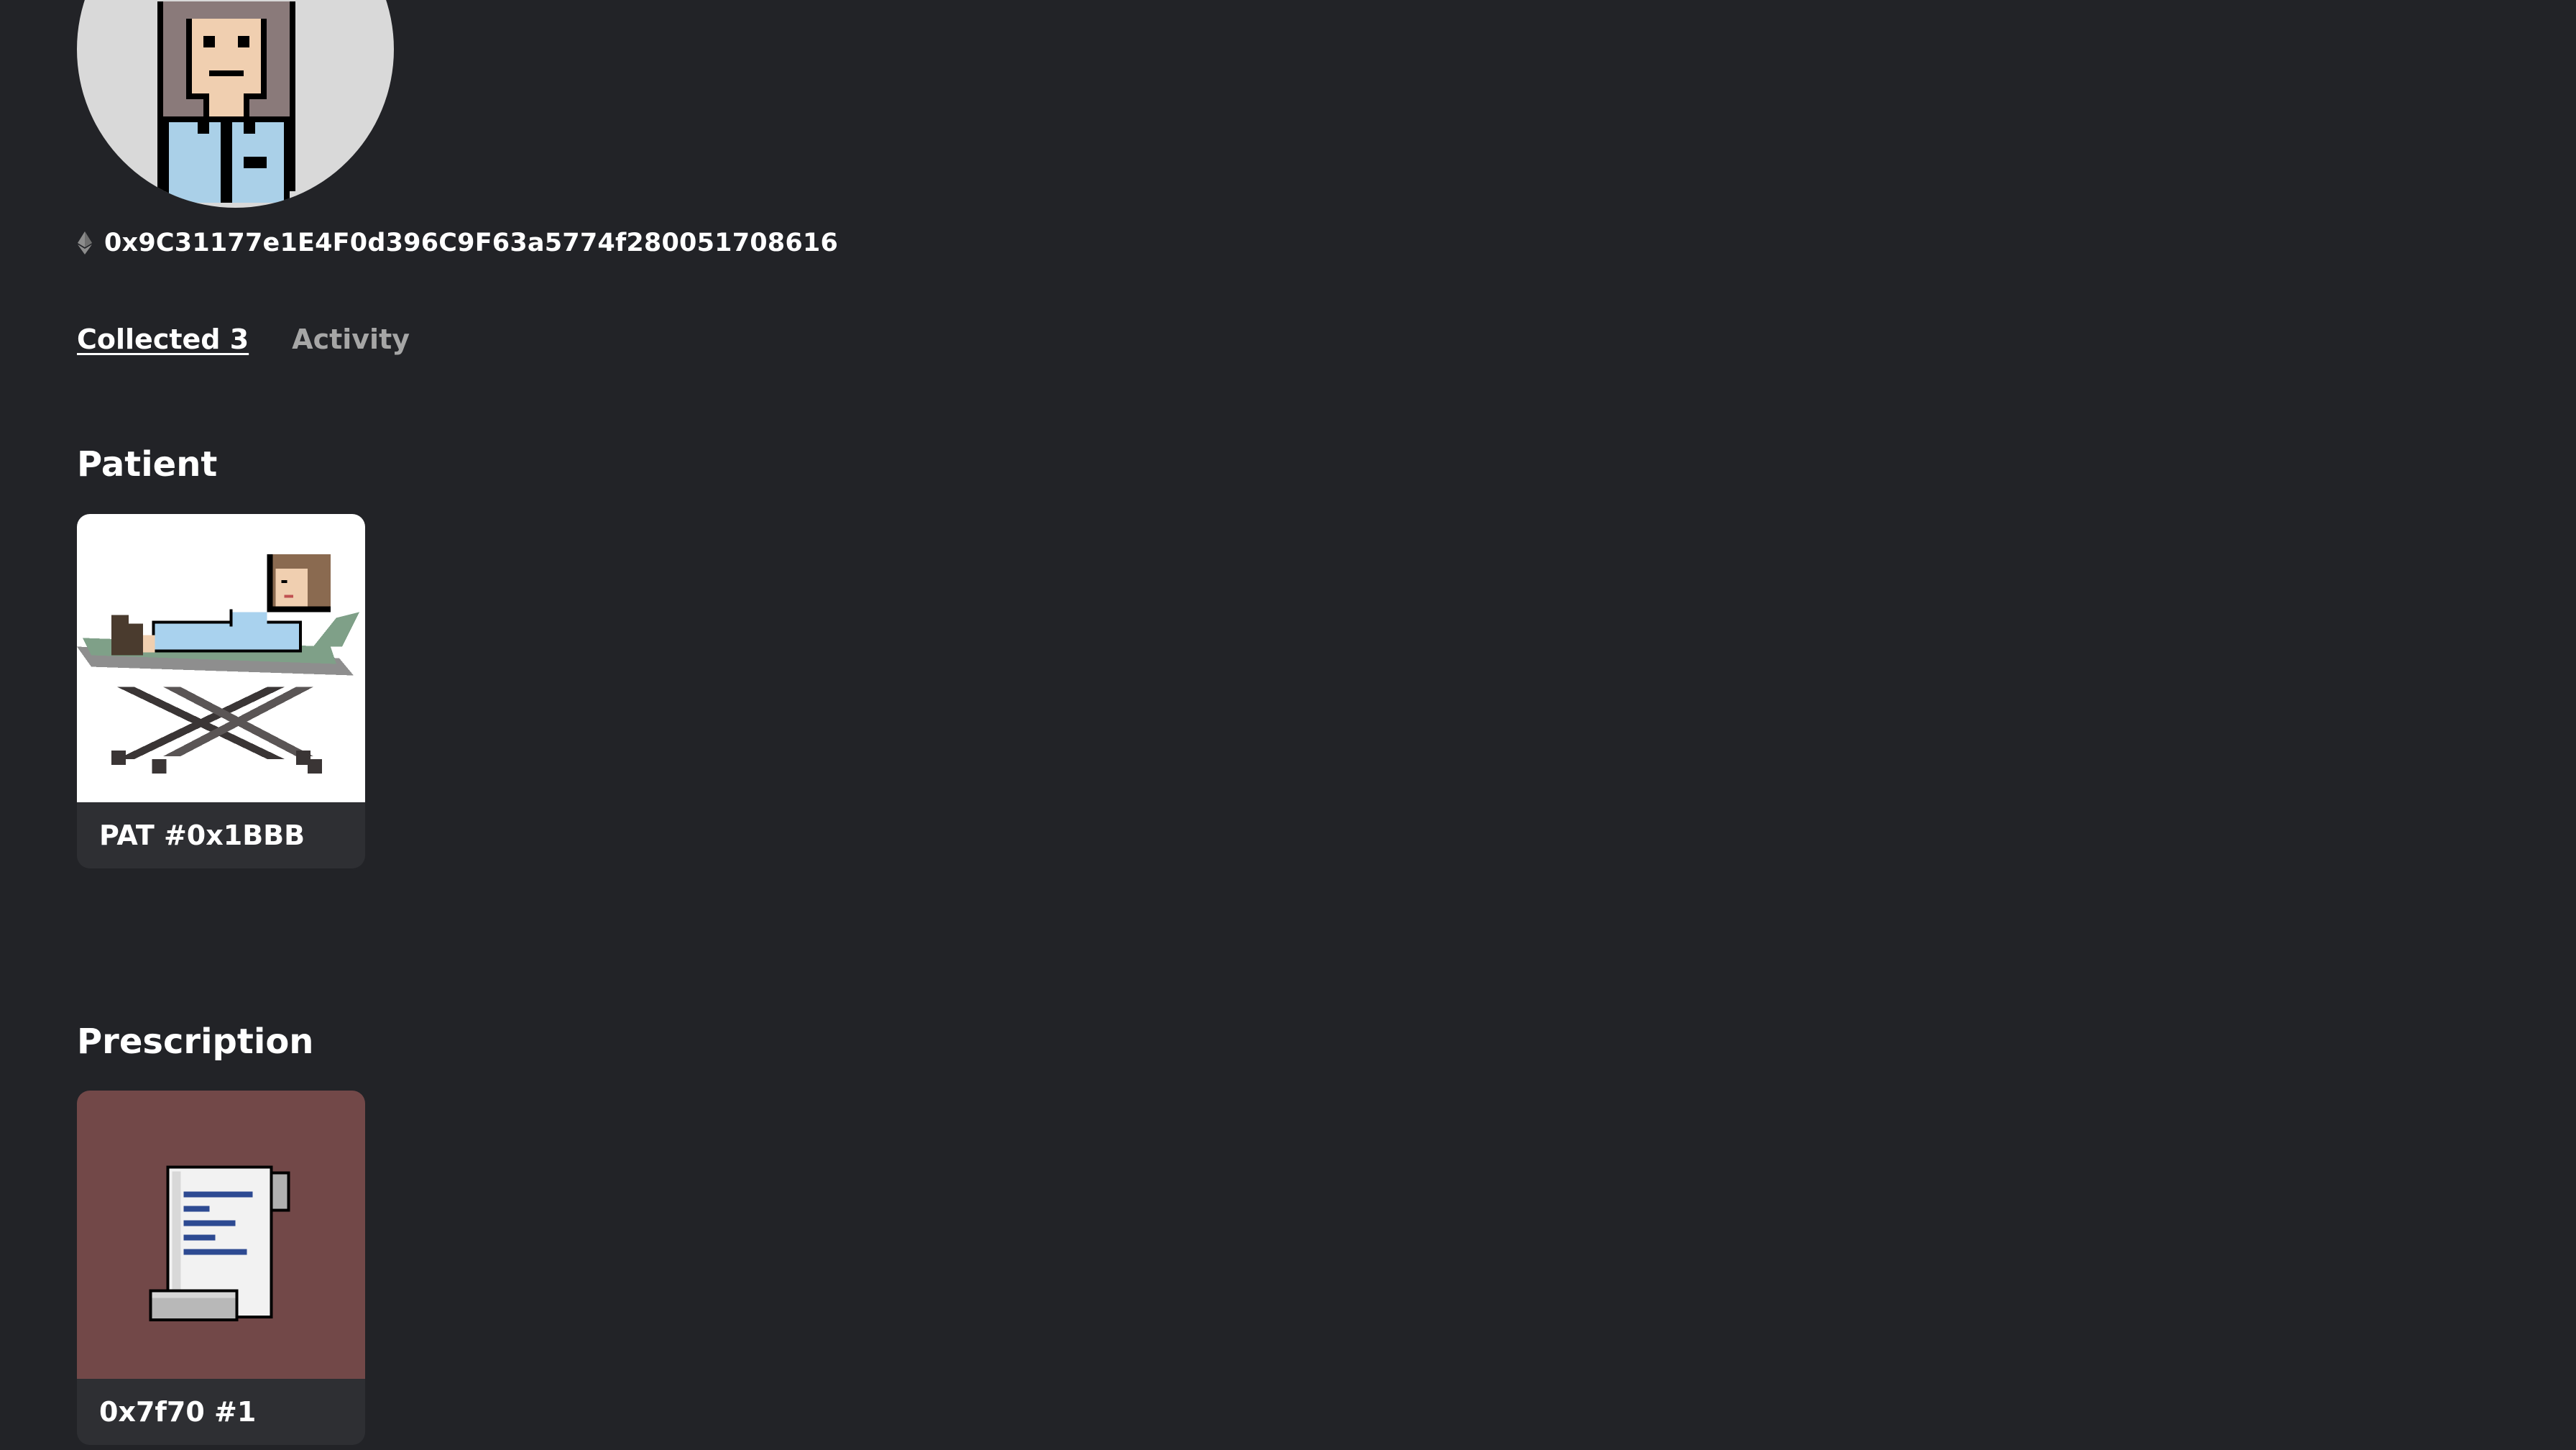 This screenshot has height=1450, width=2576. Describe the element at coordinates (163, 339) in the screenshot. I see `tab-collected: Collected 3` at that location.